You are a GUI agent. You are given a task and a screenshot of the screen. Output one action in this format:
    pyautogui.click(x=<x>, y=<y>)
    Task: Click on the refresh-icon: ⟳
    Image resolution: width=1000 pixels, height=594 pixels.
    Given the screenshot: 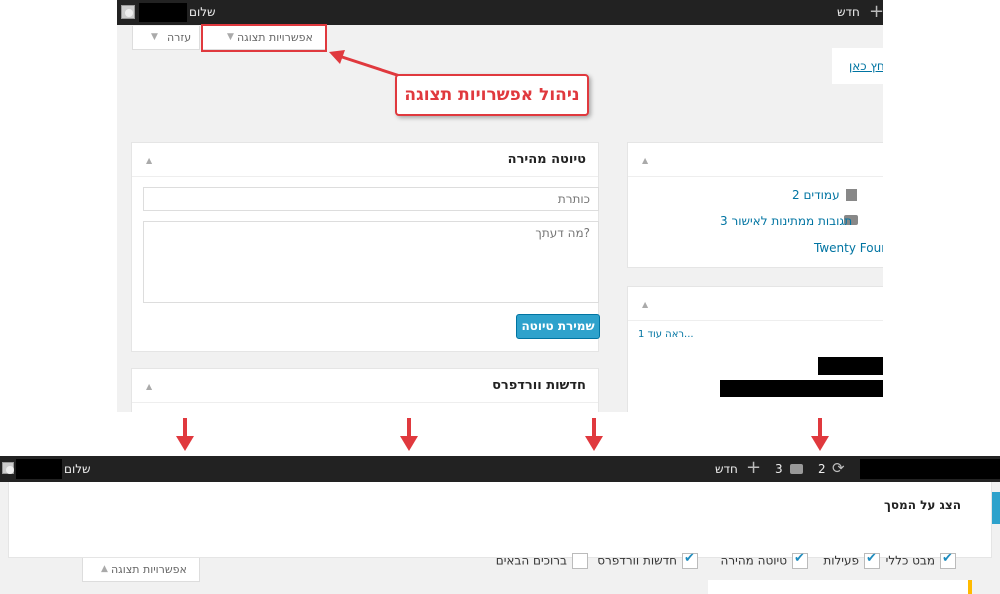 What is the action you would take?
    pyautogui.click(x=838, y=468)
    